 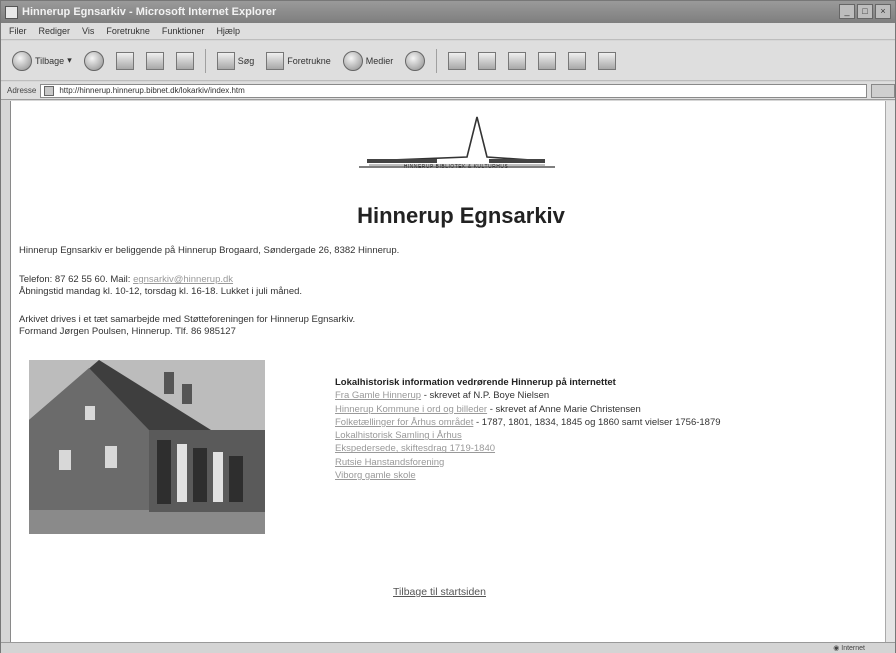 I want to click on stop-icon, so click(x=124, y=60).